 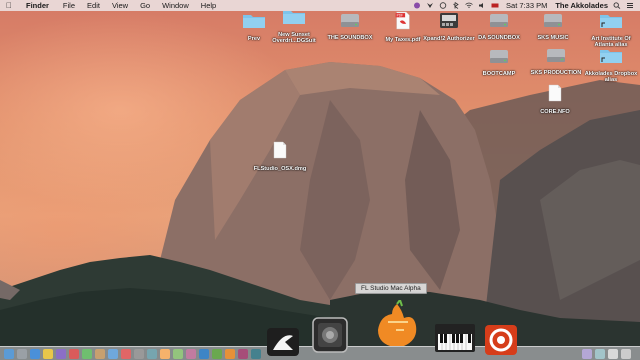 I want to click on desktop-icon-label: CORE.NFO, so click(x=555, y=112).